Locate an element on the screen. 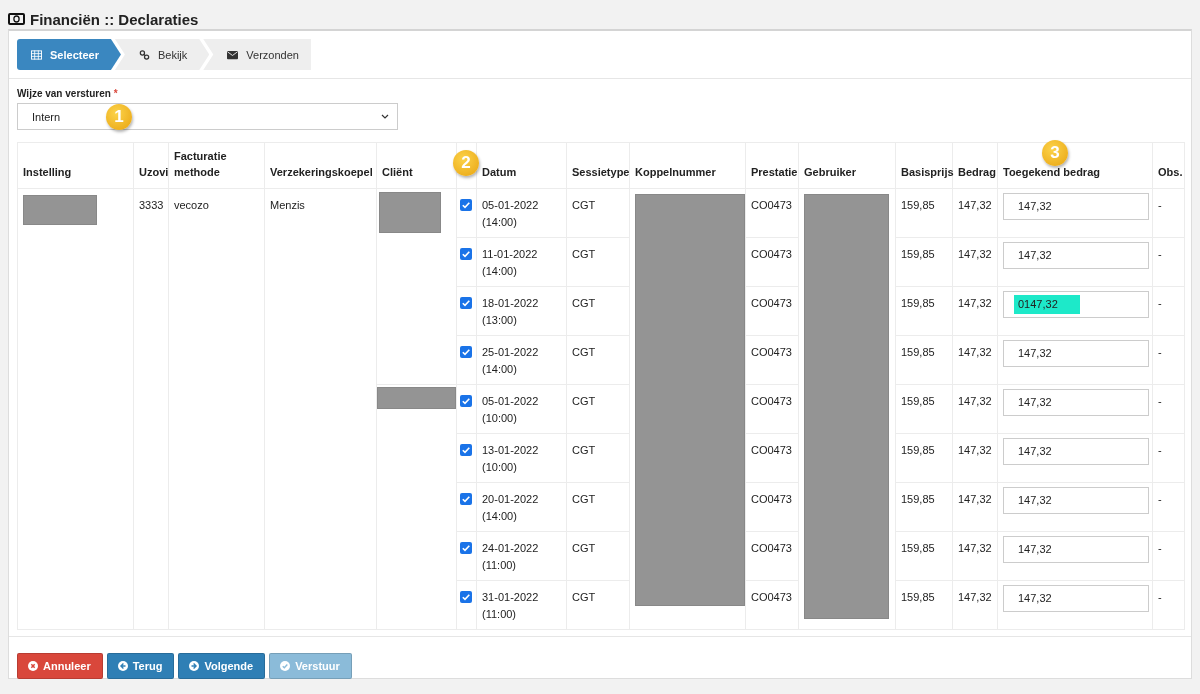 The height and width of the screenshot is (694, 1200). date-cell-text: 13-01-2022 (10:00) is located at coordinates (511, 459).